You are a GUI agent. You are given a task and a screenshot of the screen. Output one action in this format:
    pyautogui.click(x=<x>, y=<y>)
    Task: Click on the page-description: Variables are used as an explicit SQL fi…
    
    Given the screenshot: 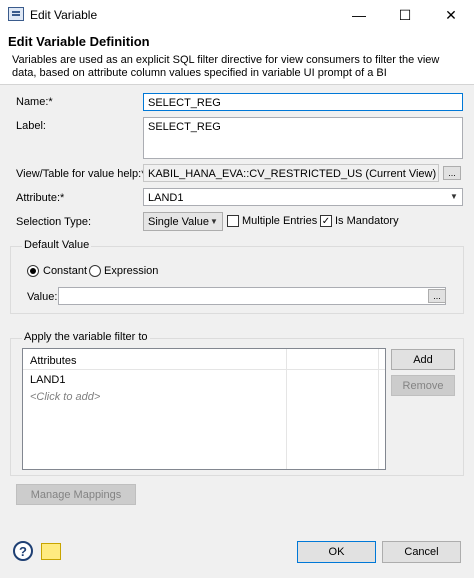 What is the action you would take?
    pyautogui.click(x=226, y=66)
    